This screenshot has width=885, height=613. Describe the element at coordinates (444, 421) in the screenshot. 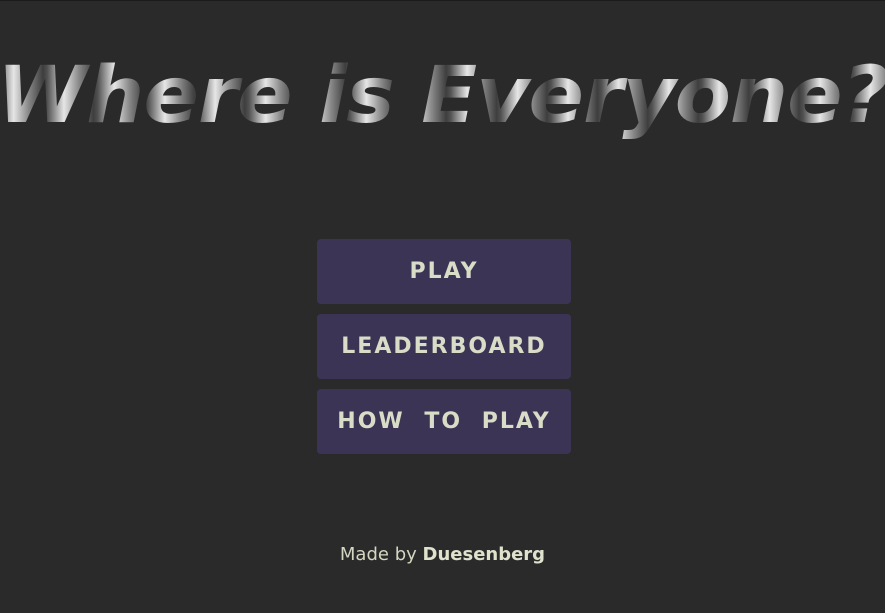

I see `how-to-play-button: HOW TO PLAY` at that location.